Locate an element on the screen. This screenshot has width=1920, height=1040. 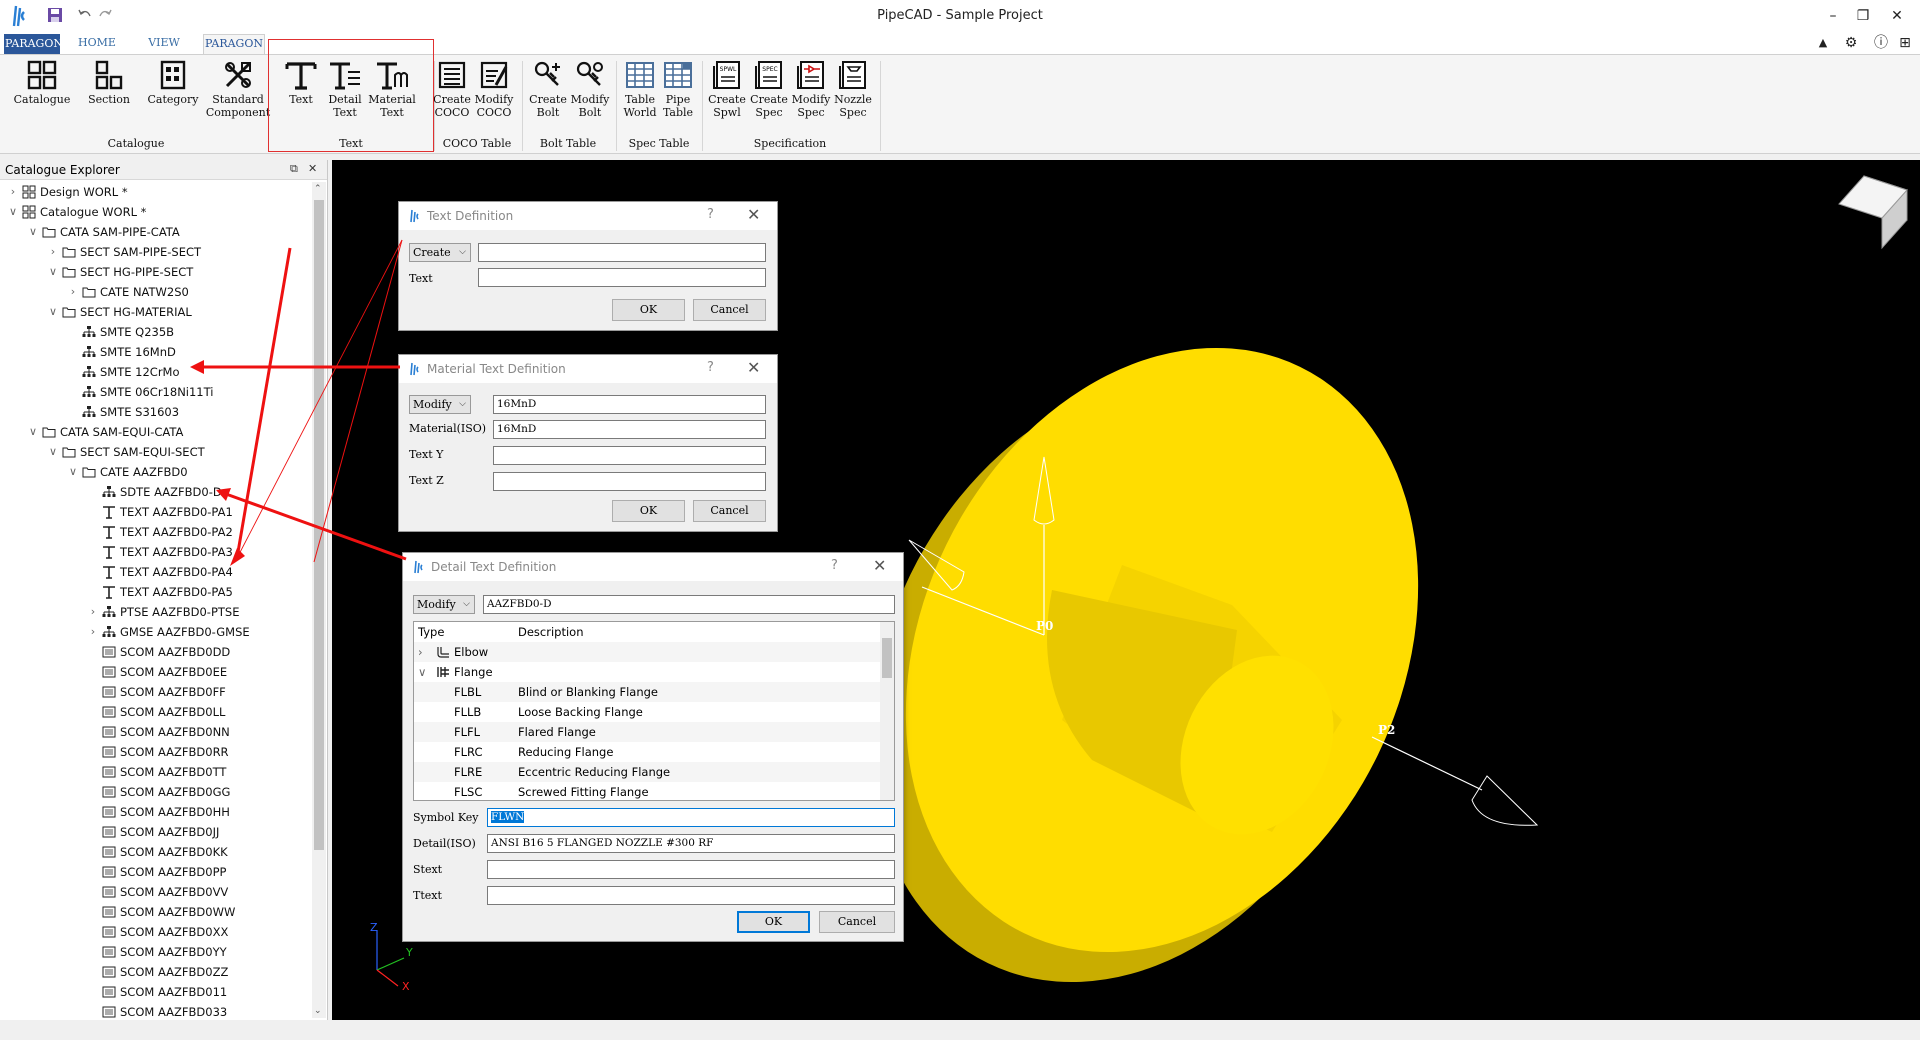
material-arrow-head is located at coordinates (197, 367).